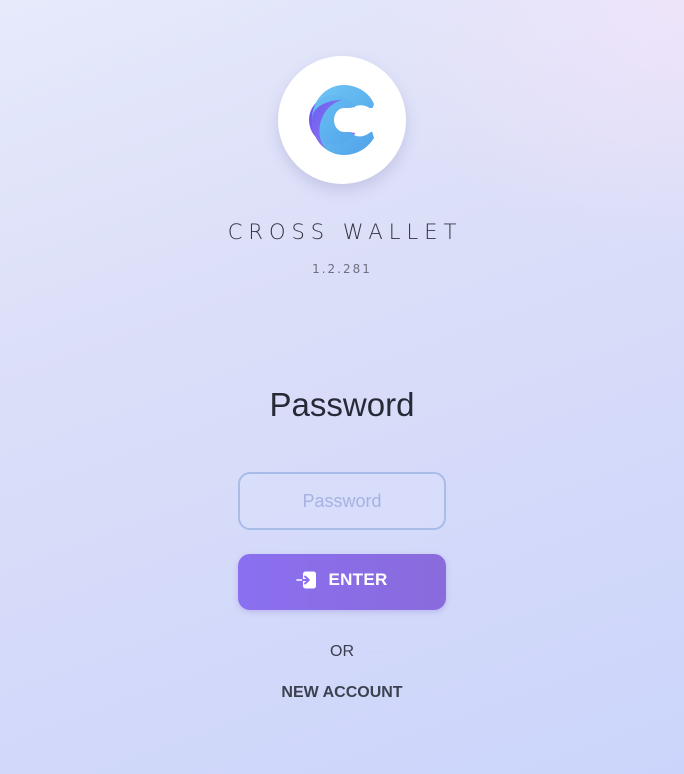  I want to click on app-version: 1.2.281, so click(342, 269).